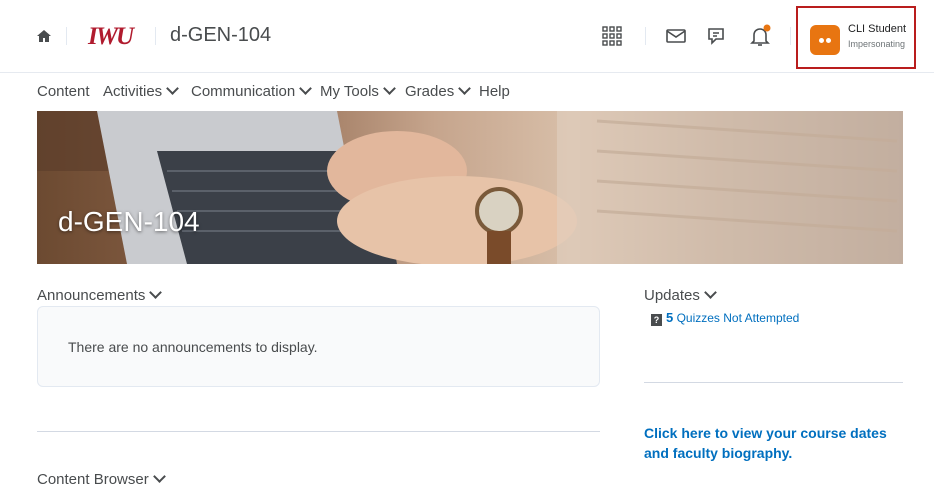  What do you see at coordinates (252, 91) in the screenshot?
I see `nav-communication: Communication` at bounding box center [252, 91].